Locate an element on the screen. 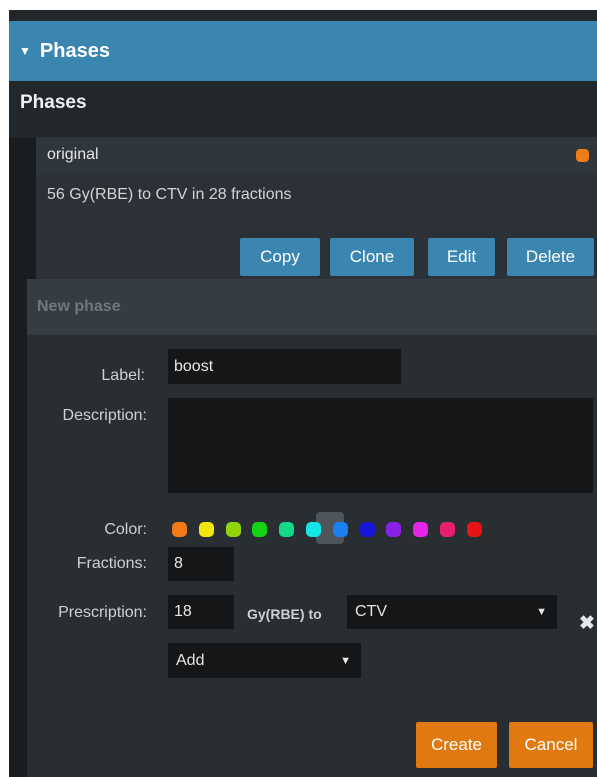 The height and width of the screenshot is (777, 597). delete-button: Delete is located at coordinates (550, 257).